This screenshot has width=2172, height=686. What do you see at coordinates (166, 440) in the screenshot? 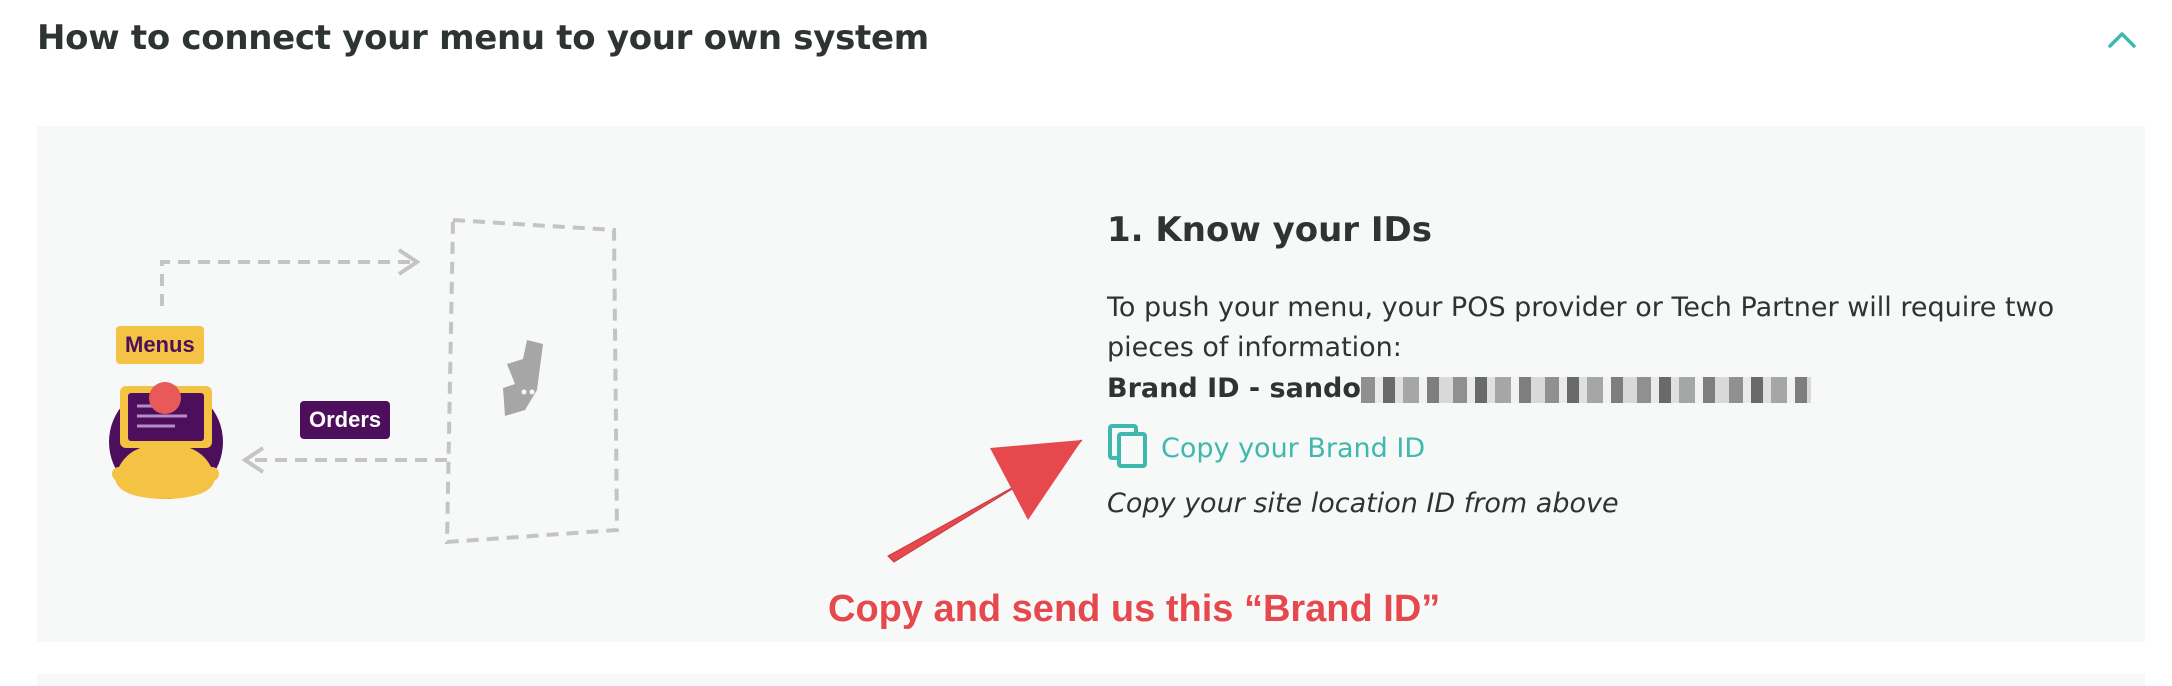
I see `restaurant-person-icon` at bounding box center [166, 440].